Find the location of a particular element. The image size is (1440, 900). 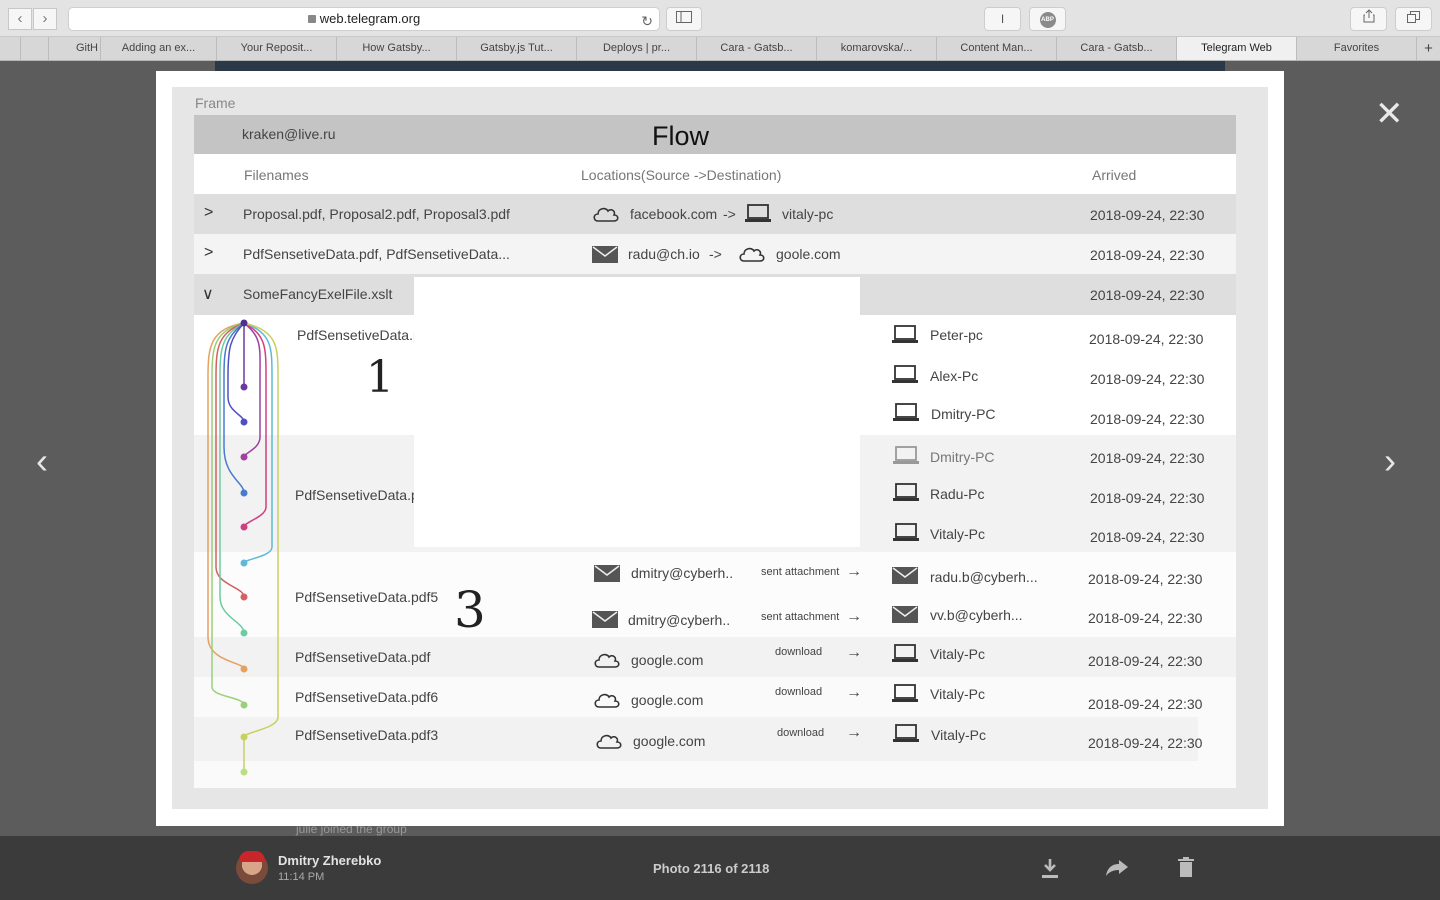

handwritten-three: 3 is located at coordinates (470, 610).